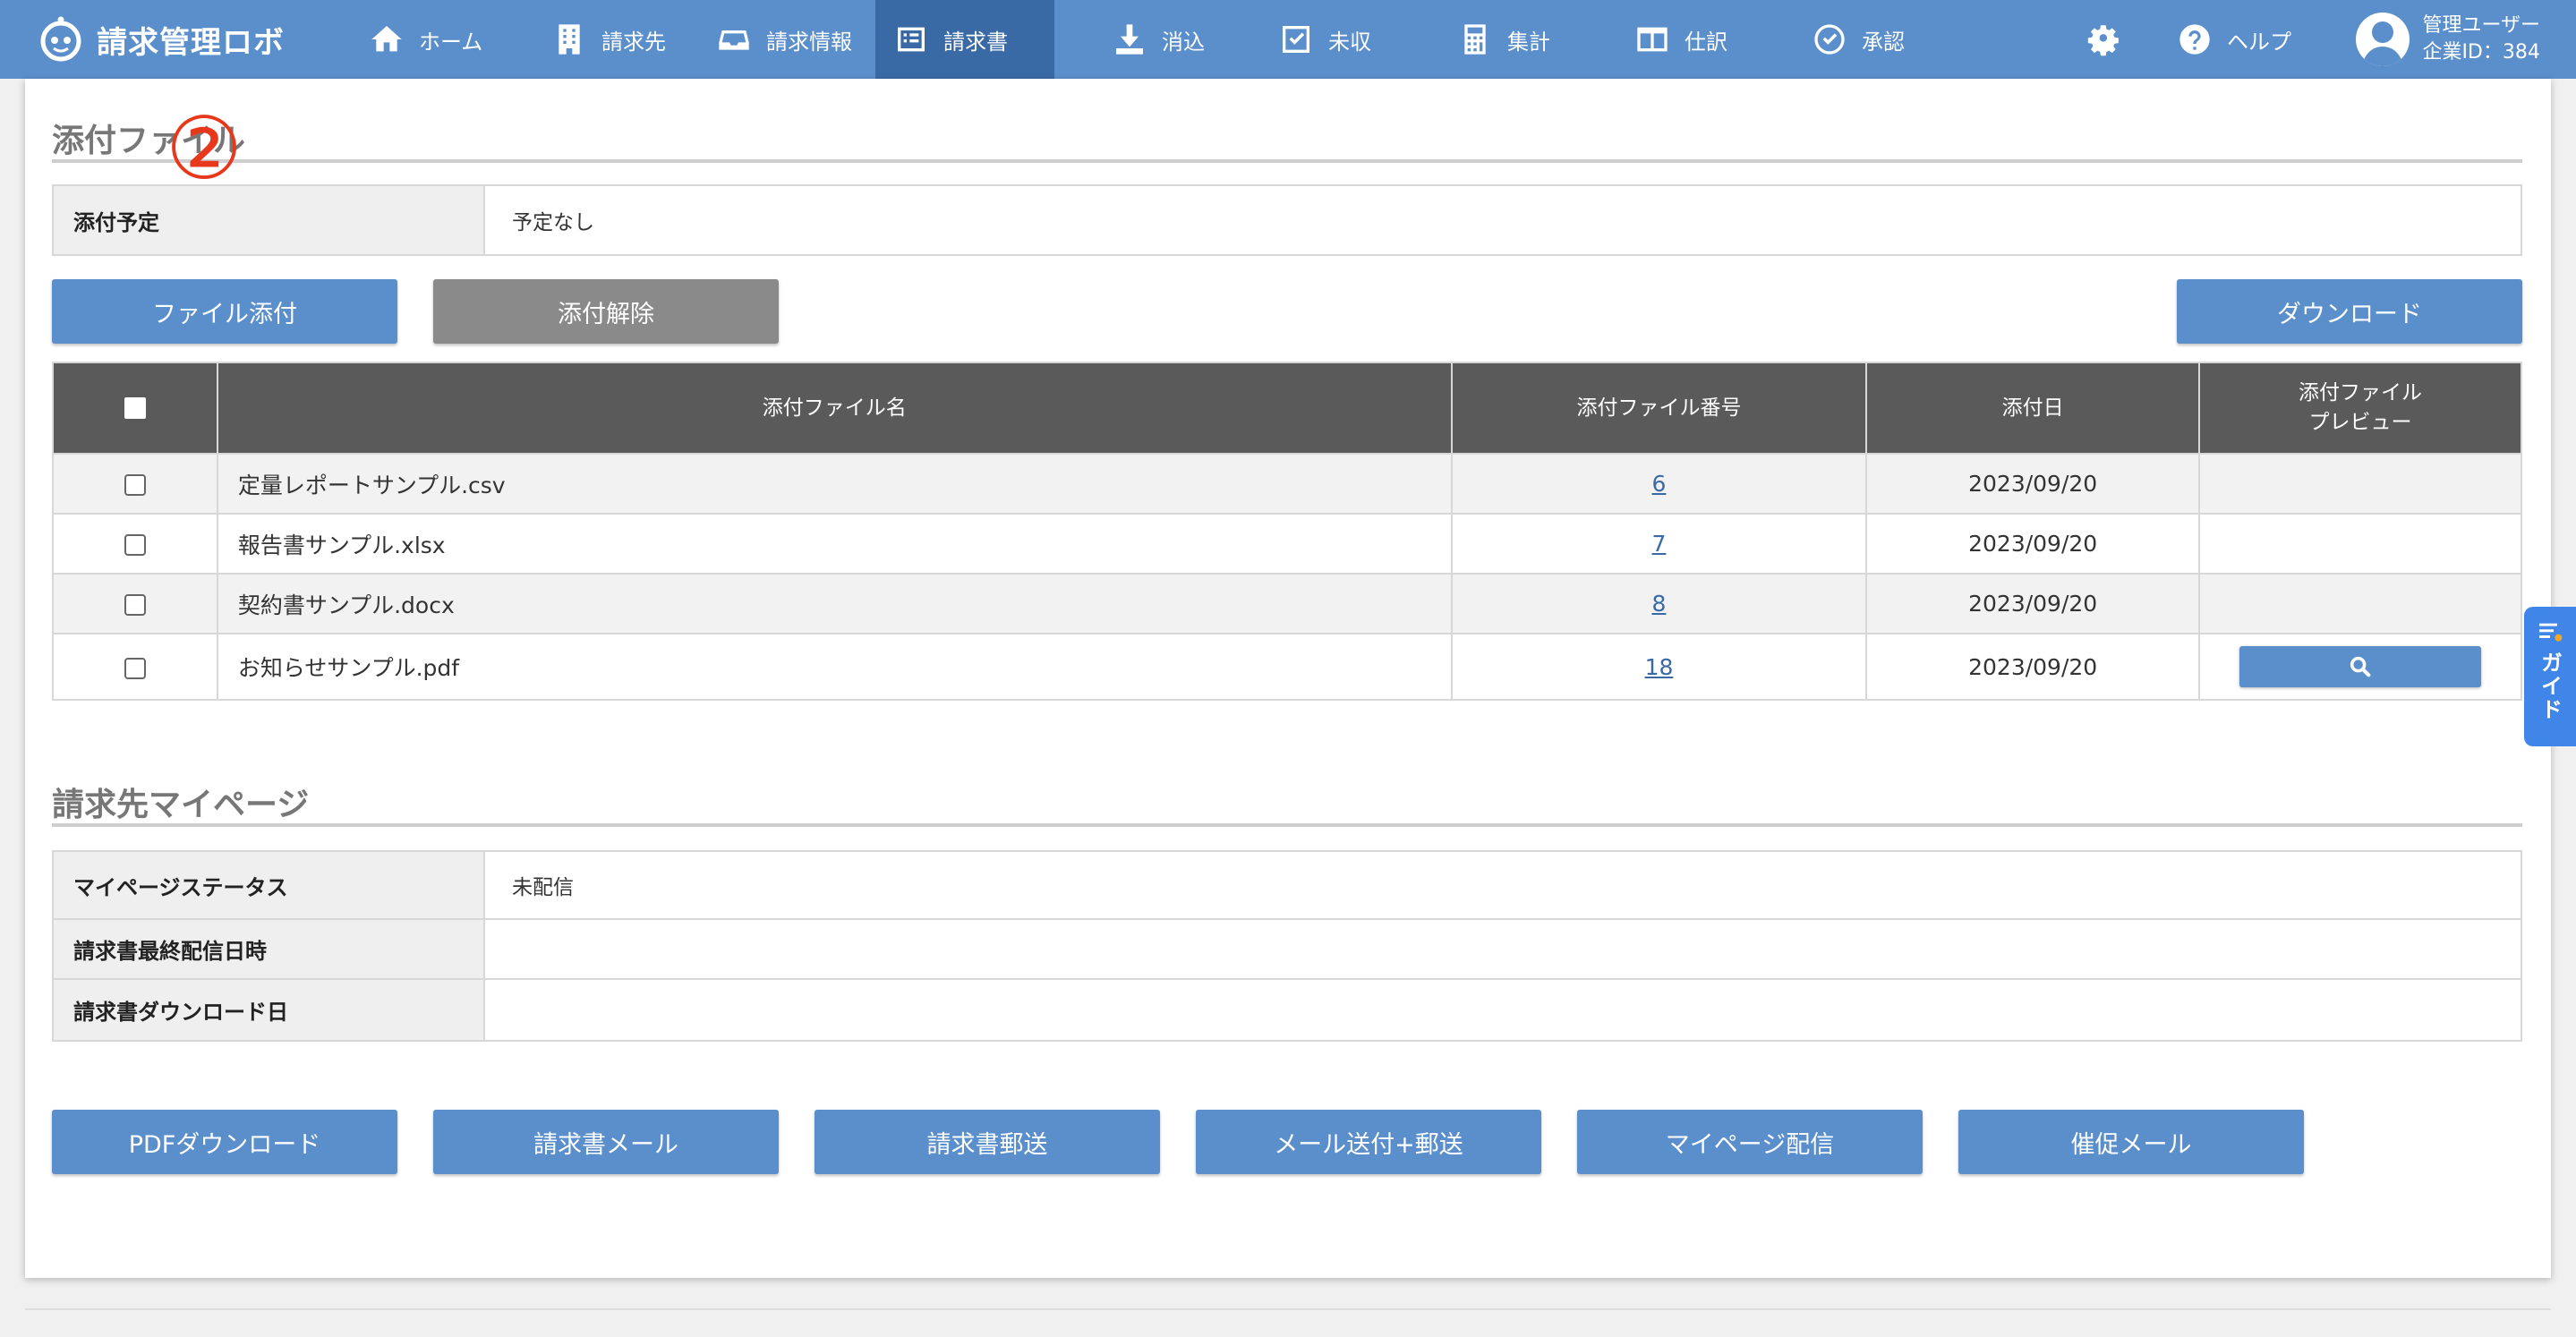 This screenshot has height=1337, width=2576. I want to click on guide-label: ガイド, so click(2550, 686).